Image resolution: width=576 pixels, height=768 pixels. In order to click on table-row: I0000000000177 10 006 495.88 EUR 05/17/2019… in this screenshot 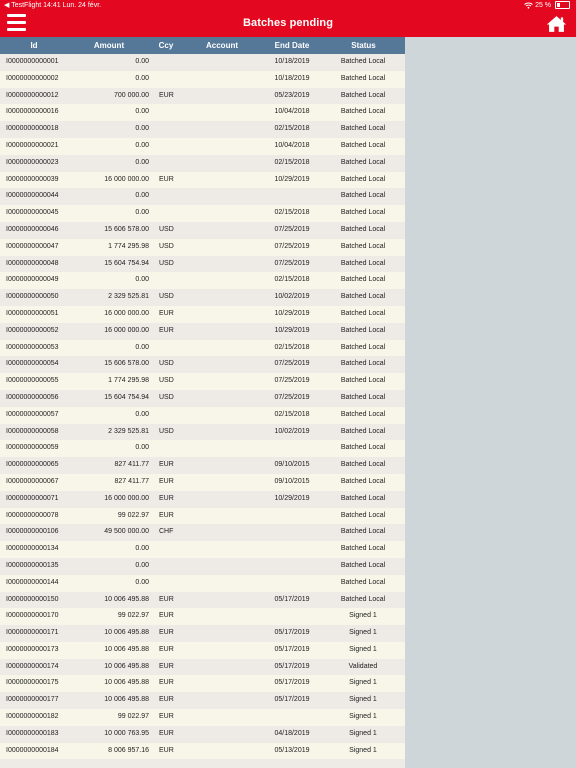, I will do `click(202, 701)`.